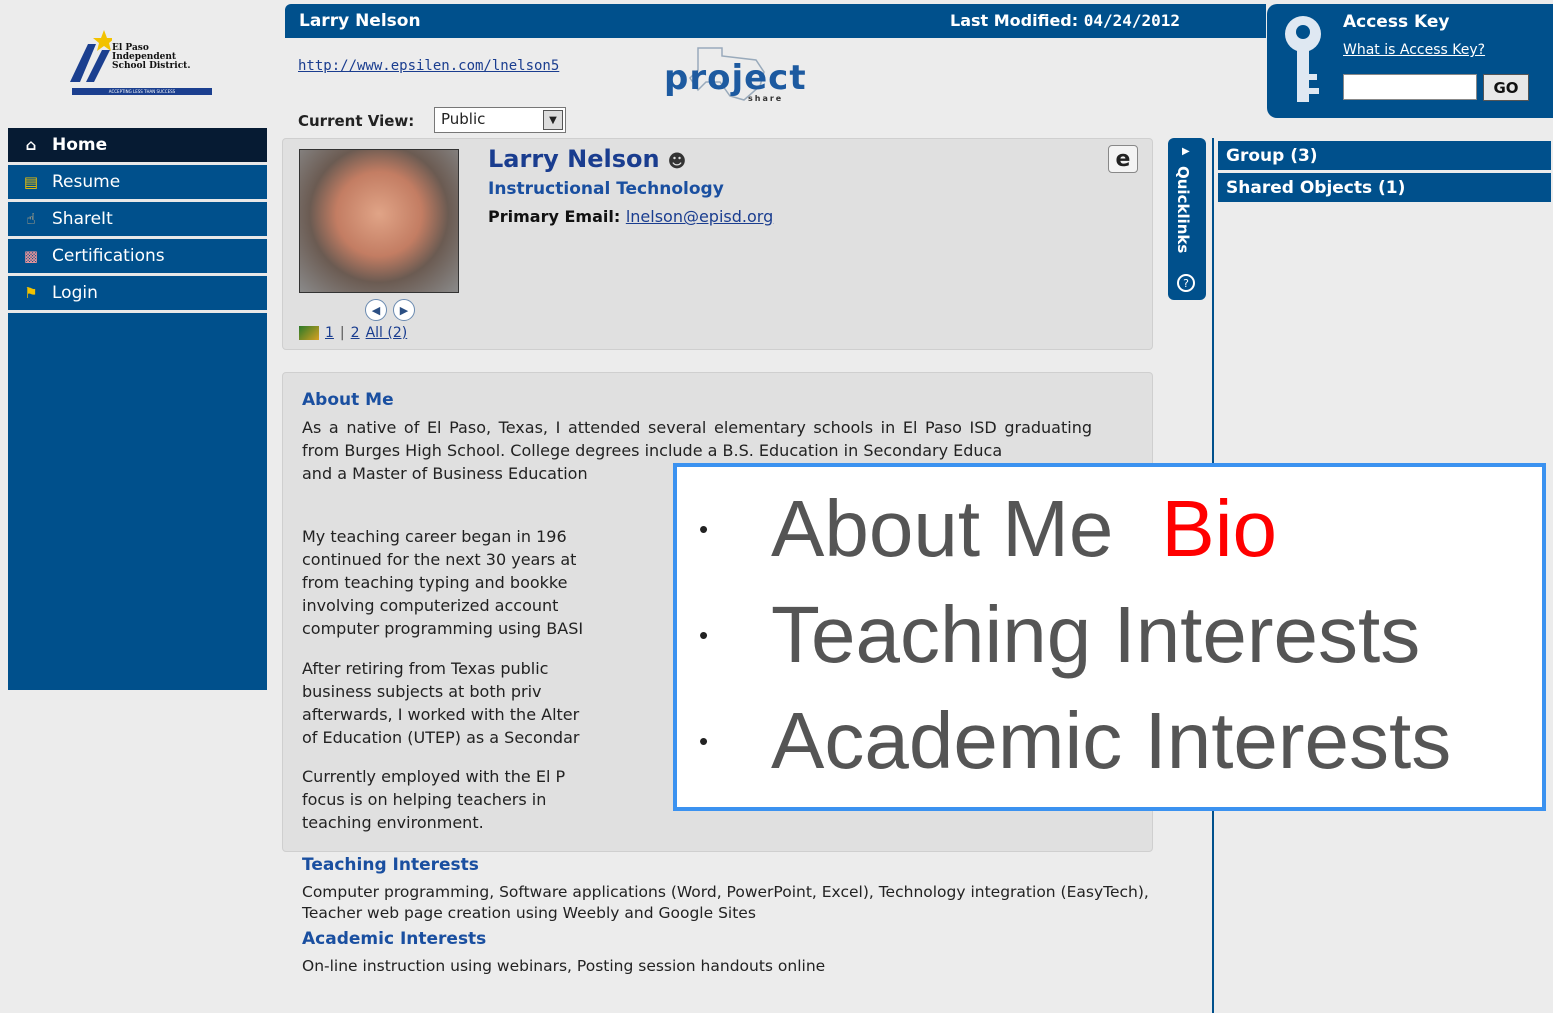 This screenshot has height=1013, width=1553. Describe the element at coordinates (142, 91) in the screenshot. I see `logo-tagline: ACCEPTING LESS THAN SUCCESS` at that location.